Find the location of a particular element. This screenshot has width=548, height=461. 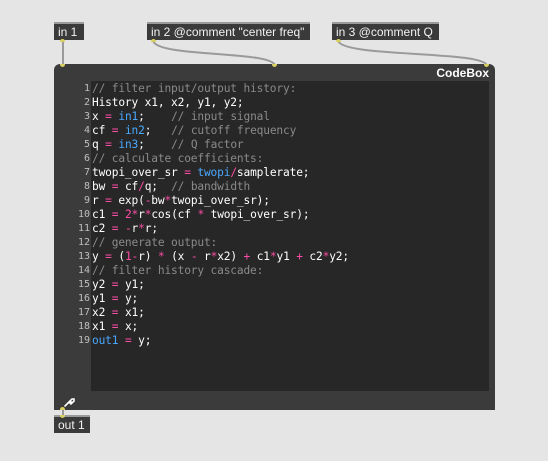

code-line: History x1, x2, y1, y2; is located at coordinates (168, 103).